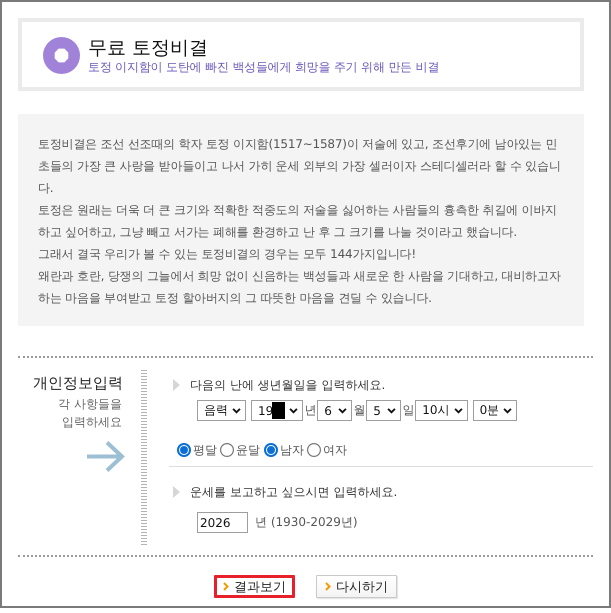 The height and width of the screenshot is (613, 611). Describe the element at coordinates (441, 410) in the screenshot. I see `dropdown: 10시` at that location.